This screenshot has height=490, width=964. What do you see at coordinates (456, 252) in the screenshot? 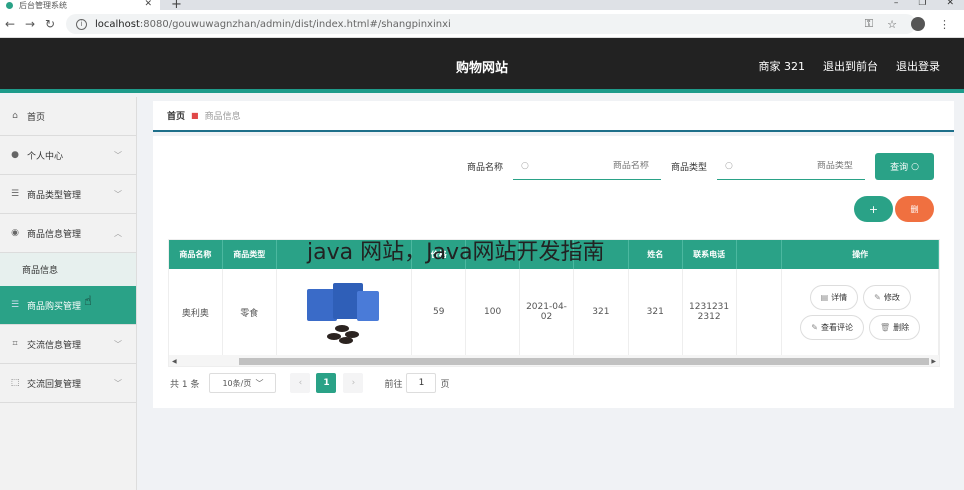
I see `watermark-text: java 网站，Java网站开发指南` at bounding box center [456, 252].